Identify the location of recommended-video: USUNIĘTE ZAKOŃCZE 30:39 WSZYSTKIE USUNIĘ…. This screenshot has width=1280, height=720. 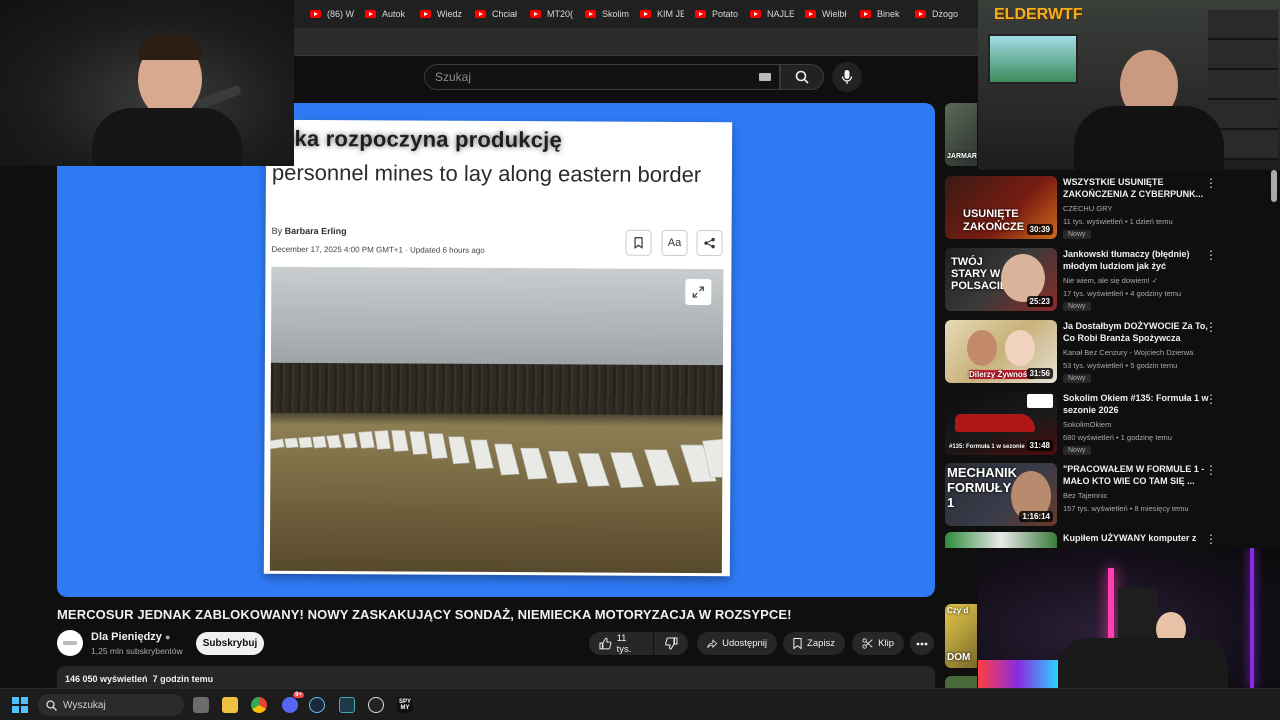
(1100, 209).